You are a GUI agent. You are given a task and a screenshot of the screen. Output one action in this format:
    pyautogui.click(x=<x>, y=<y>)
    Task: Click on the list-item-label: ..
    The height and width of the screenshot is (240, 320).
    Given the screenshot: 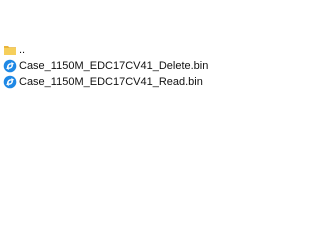 What is the action you would take?
    pyautogui.click(x=22, y=50)
    